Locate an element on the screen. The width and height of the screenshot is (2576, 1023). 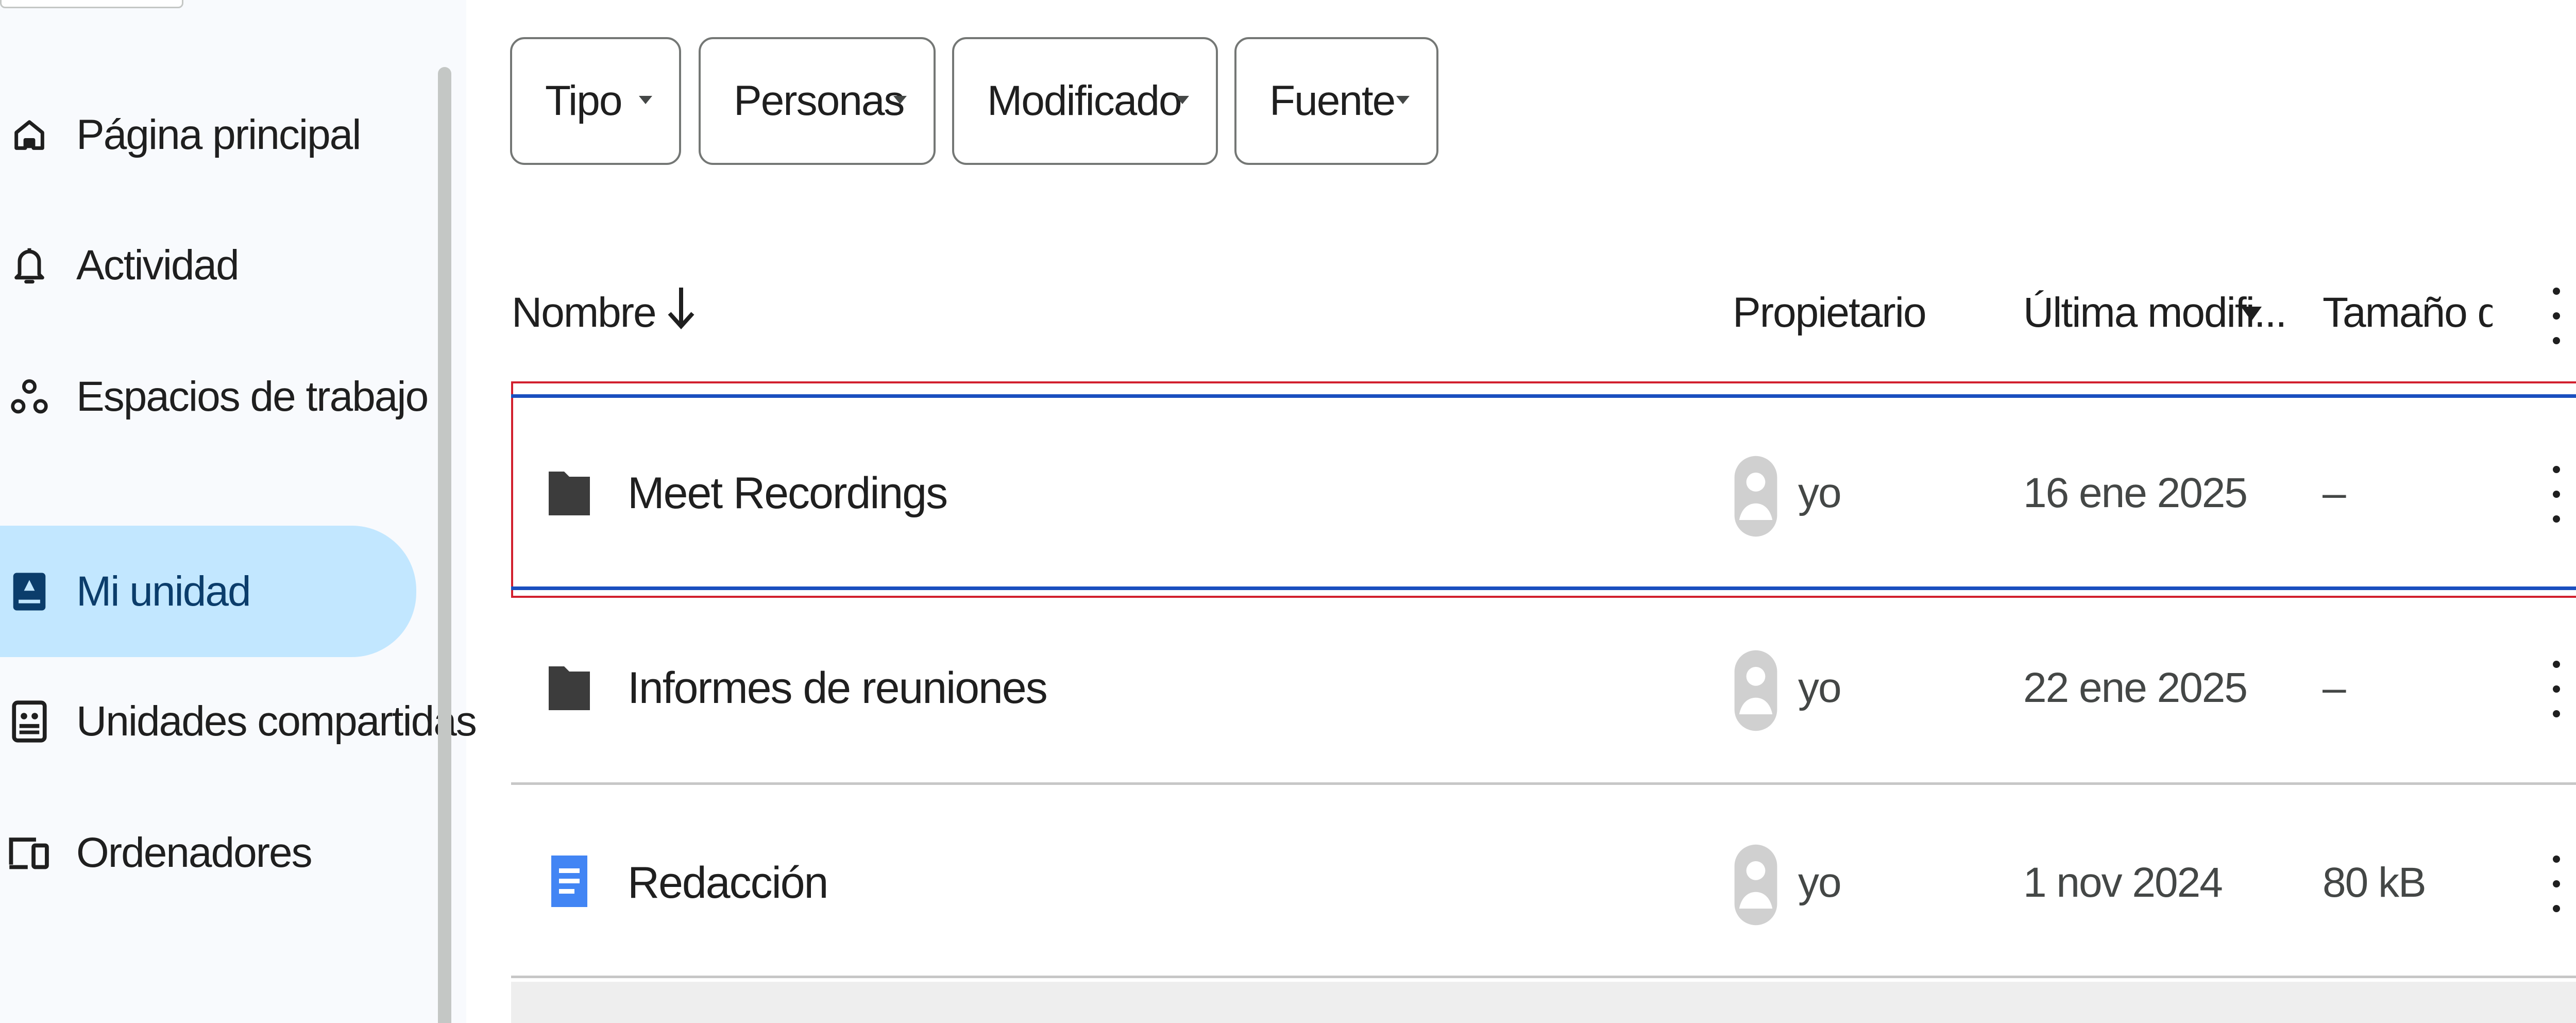
my-drive-icon is located at coordinates (29, 591).